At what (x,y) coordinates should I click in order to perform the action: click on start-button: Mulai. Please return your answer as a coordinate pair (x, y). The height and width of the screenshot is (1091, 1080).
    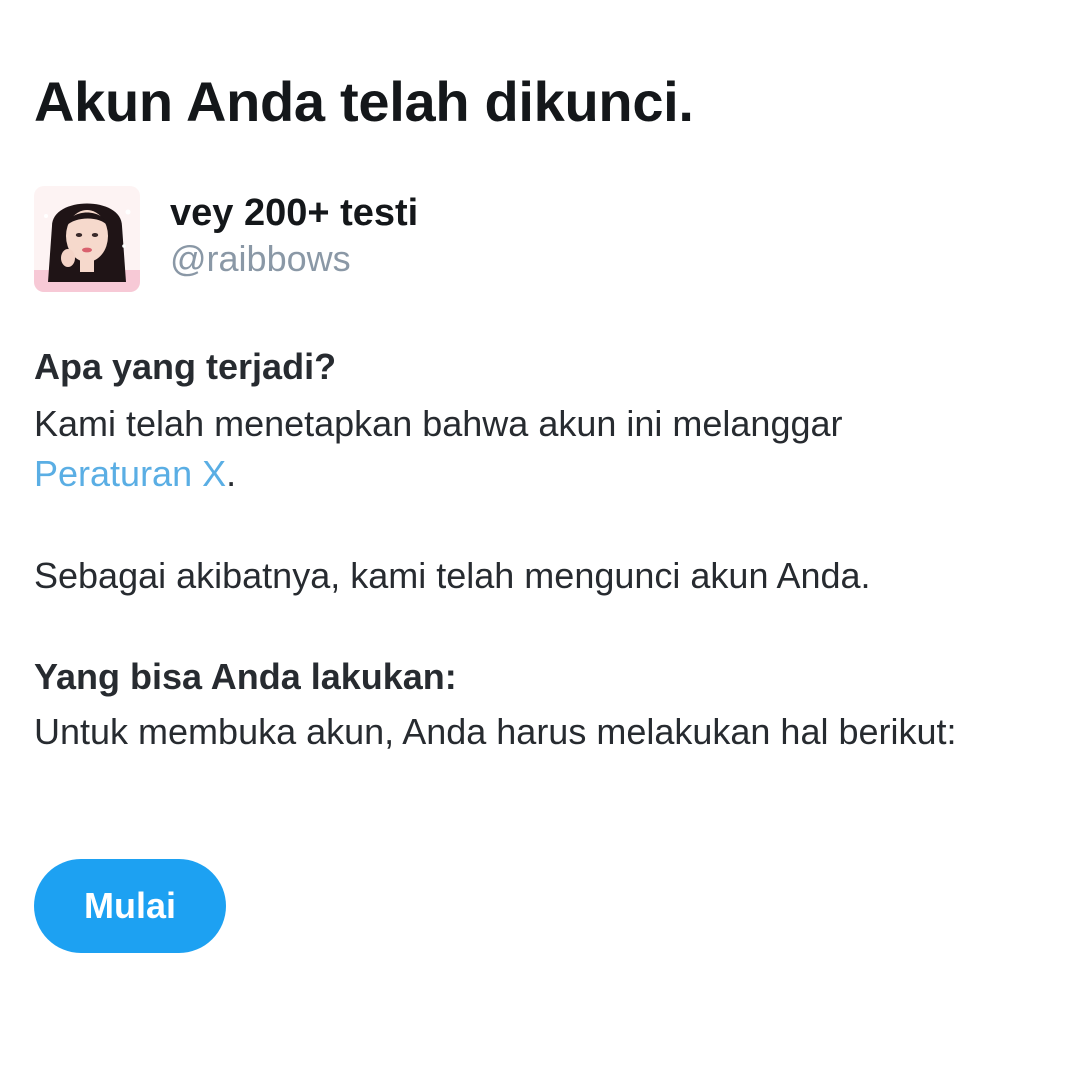
    Looking at the image, I should click on (130, 906).